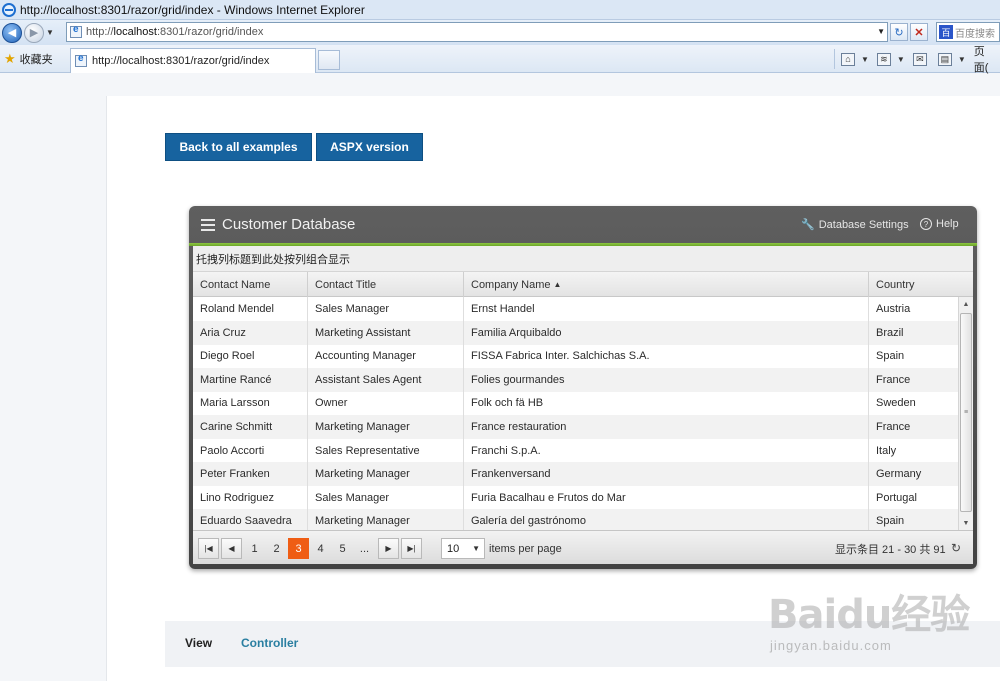 This screenshot has width=1000, height=681. What do you see at coordinates (583, 259) in the screenshot?
I see `group-drop-area: 托拽列标题到此处按列组合显示` at bounding box center [583, 259].